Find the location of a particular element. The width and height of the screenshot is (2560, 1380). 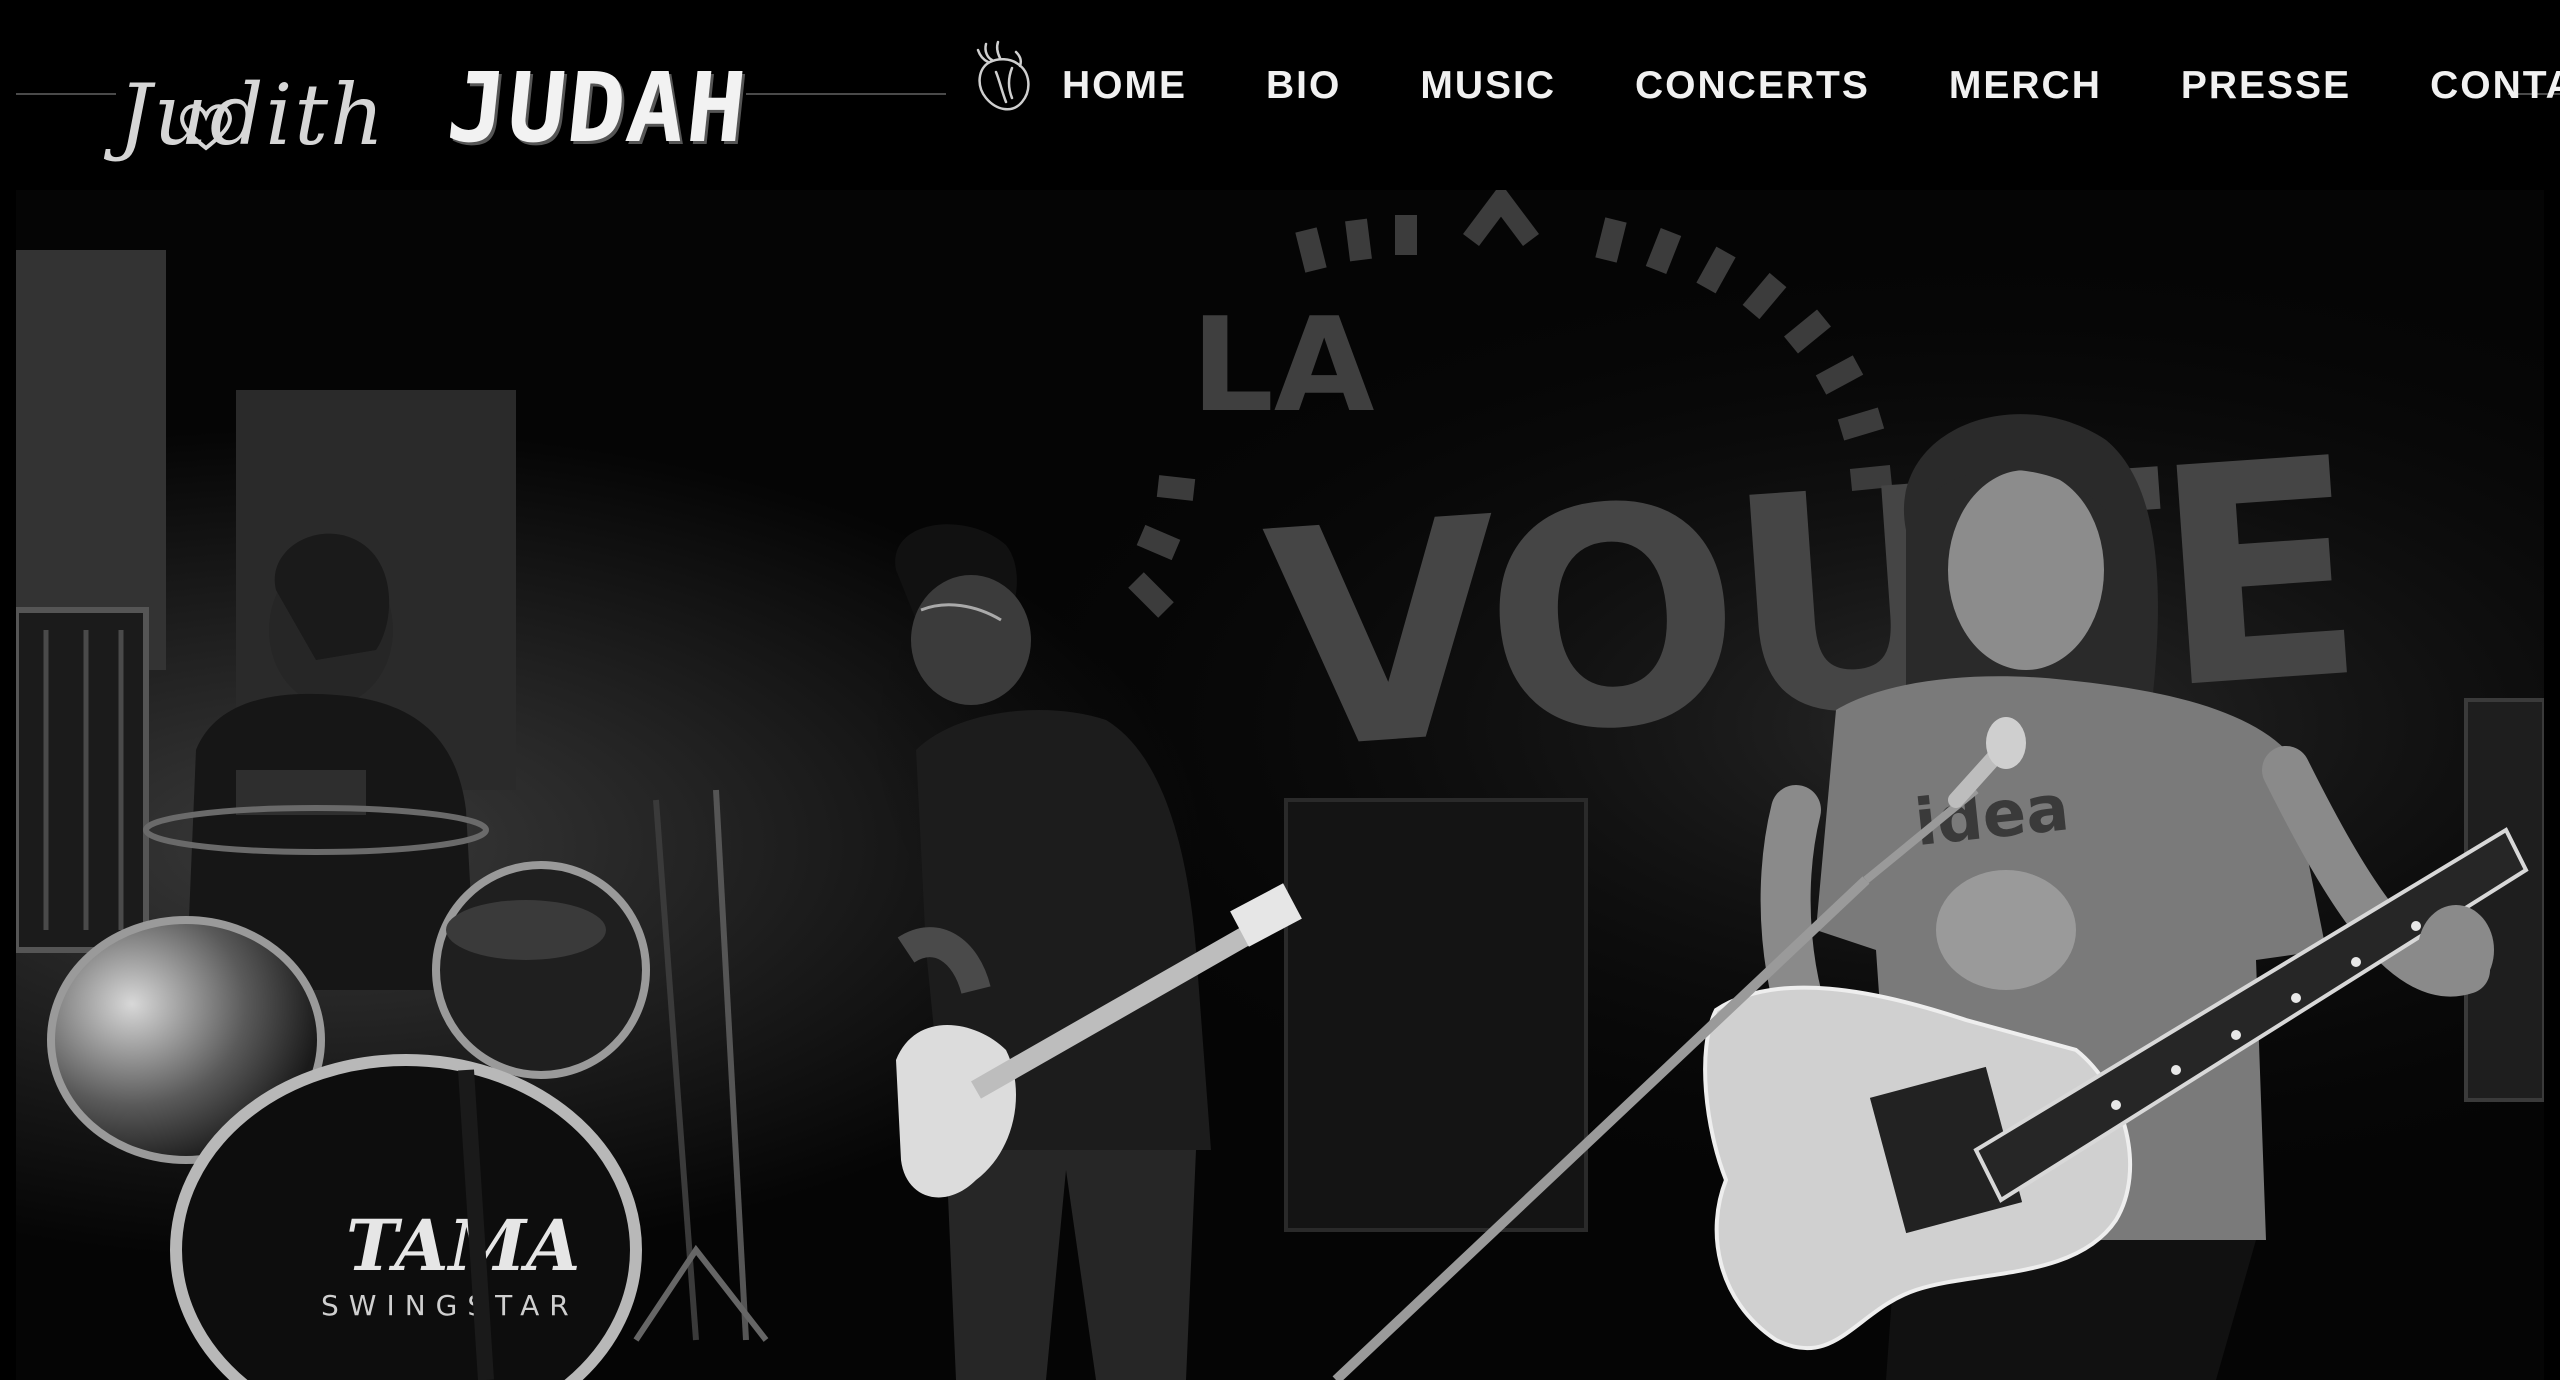

anatomical-heart-icon is located at coordinates (1003, 75).